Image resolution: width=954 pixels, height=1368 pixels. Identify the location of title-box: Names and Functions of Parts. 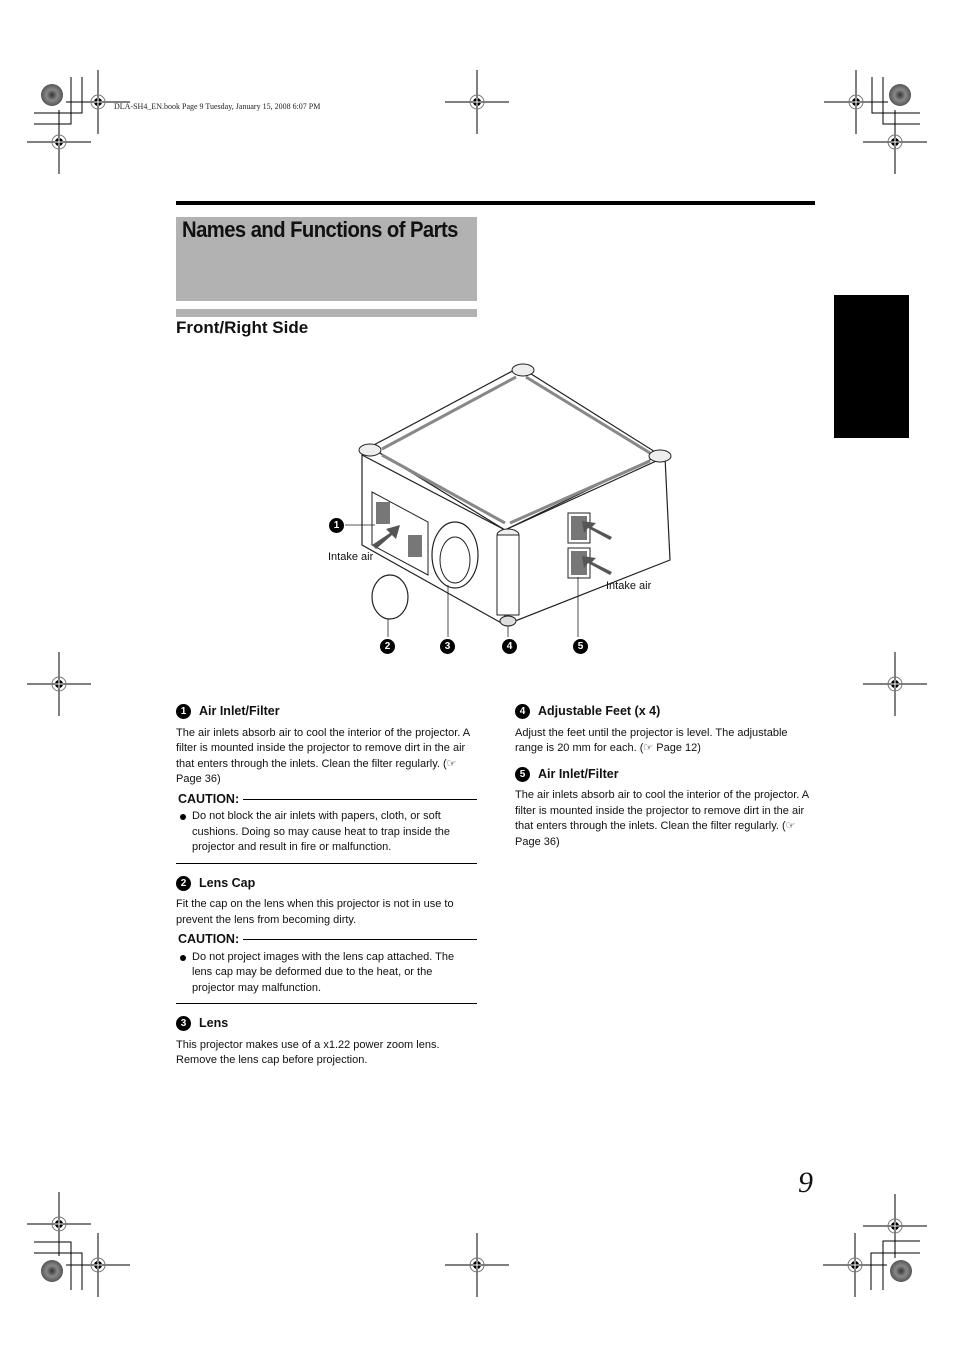
(326, 259).